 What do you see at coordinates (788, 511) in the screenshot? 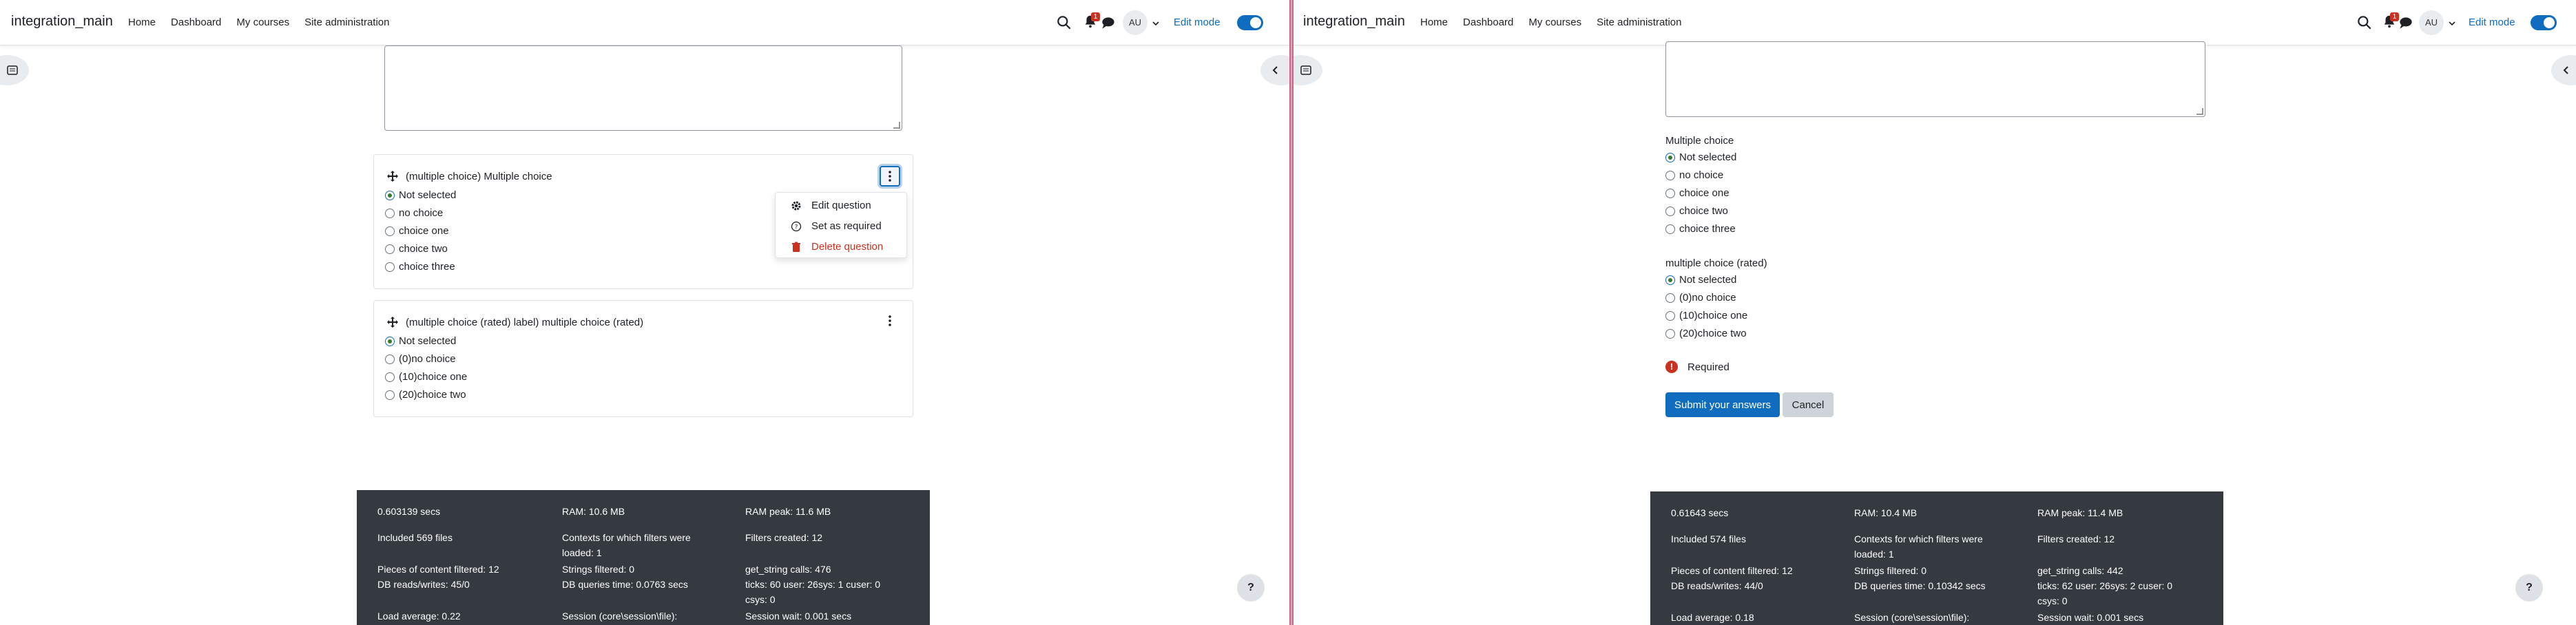
I see `footer-stat: RAM peak: 11.6 MB` at bounding box center [788, 511].